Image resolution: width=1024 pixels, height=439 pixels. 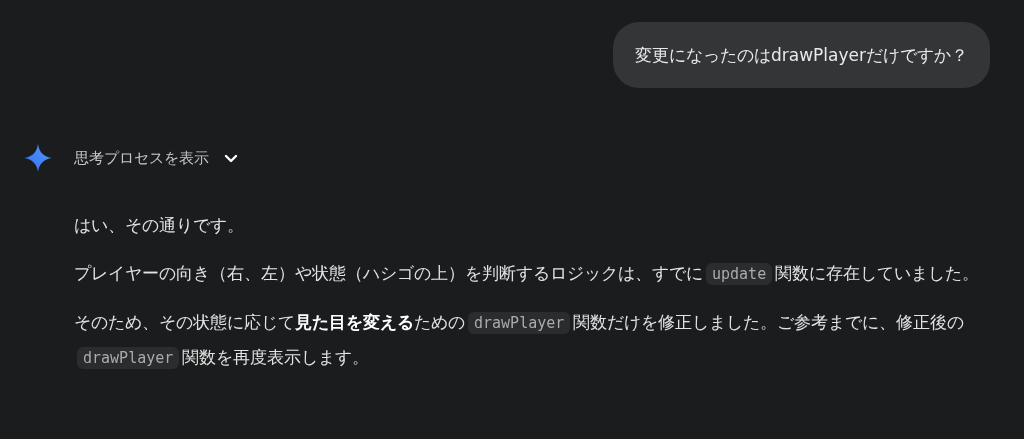 What do you see at coordinates (156, 158) in the screenshot?
I see `show-thinking-toggle: 思考プロセスを表示` at bounding box center [156, 158].